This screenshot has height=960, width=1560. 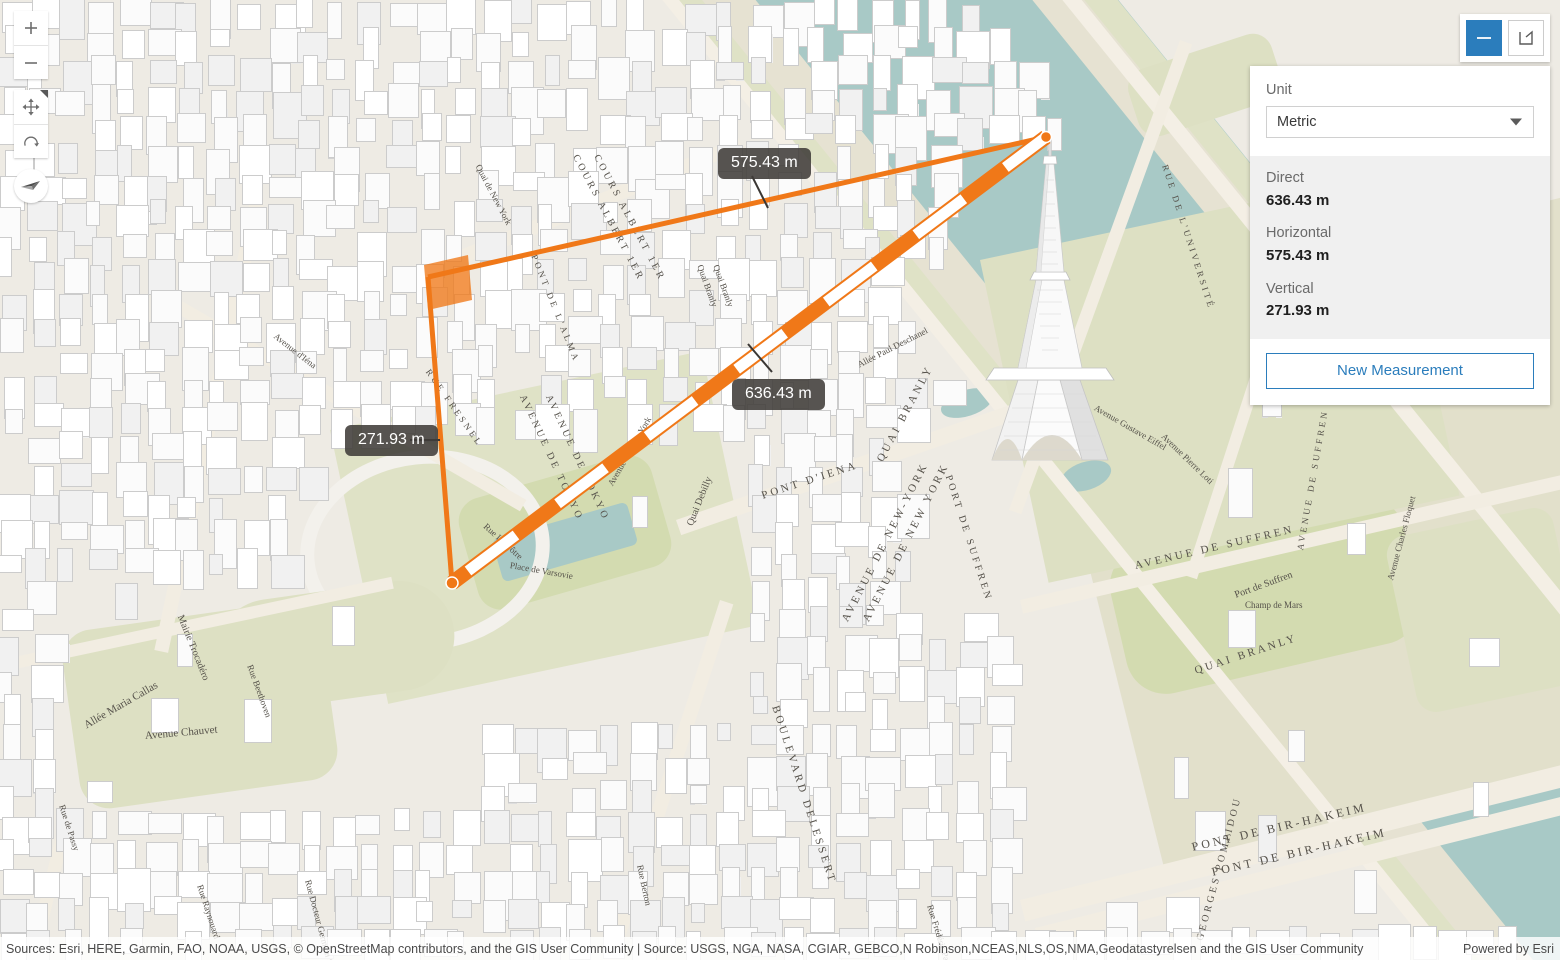 What do you see at coordinates (1400, 122) in the screenshot?
I see `unit-select: Metric` at bounding box center [1400, 122].